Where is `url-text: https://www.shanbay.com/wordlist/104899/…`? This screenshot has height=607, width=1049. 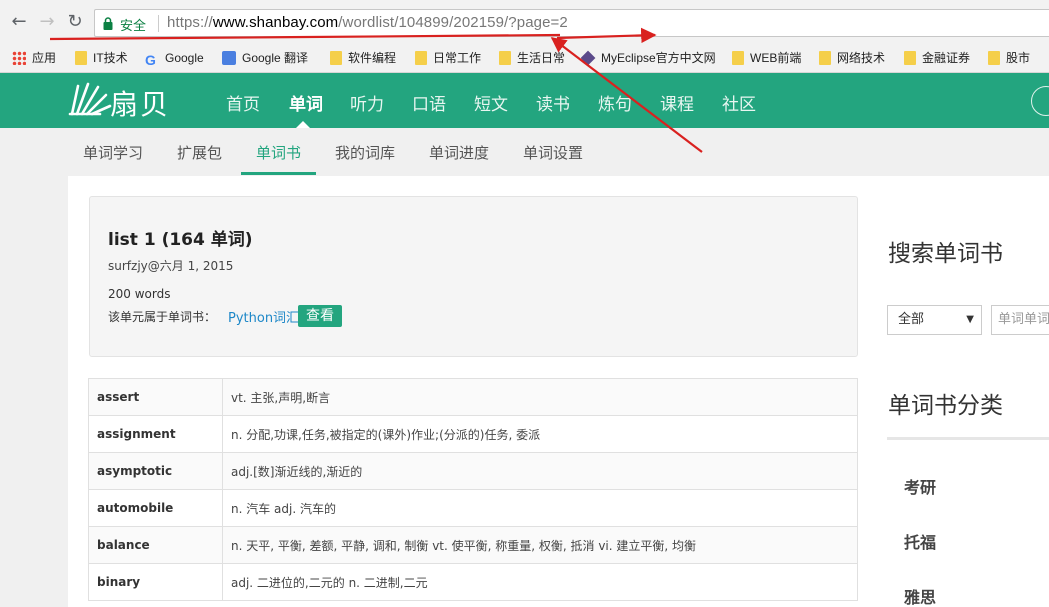
url-text: https://www.shanbay.com/wordlist/104899/… is located at coordinates (367, 22).